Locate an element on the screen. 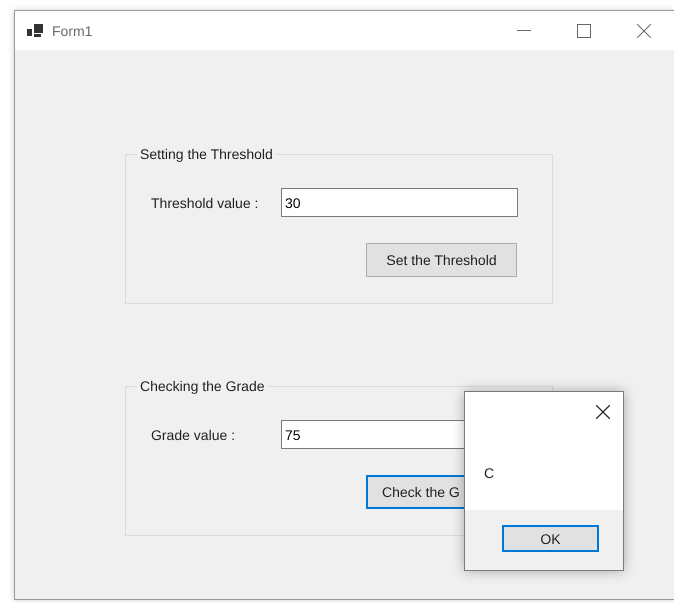  field-label: Grade value : is located at coordinates (193, 434).